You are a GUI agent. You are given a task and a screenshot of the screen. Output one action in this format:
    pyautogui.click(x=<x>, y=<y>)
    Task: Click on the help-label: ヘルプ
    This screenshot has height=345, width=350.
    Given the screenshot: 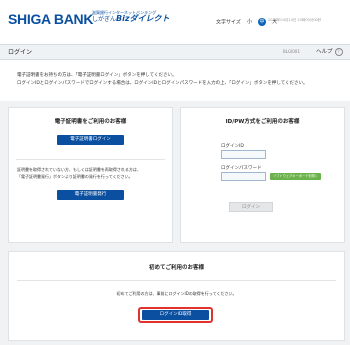 What is the action you would take?
    pyautogui.click(x=324, y=52)
    